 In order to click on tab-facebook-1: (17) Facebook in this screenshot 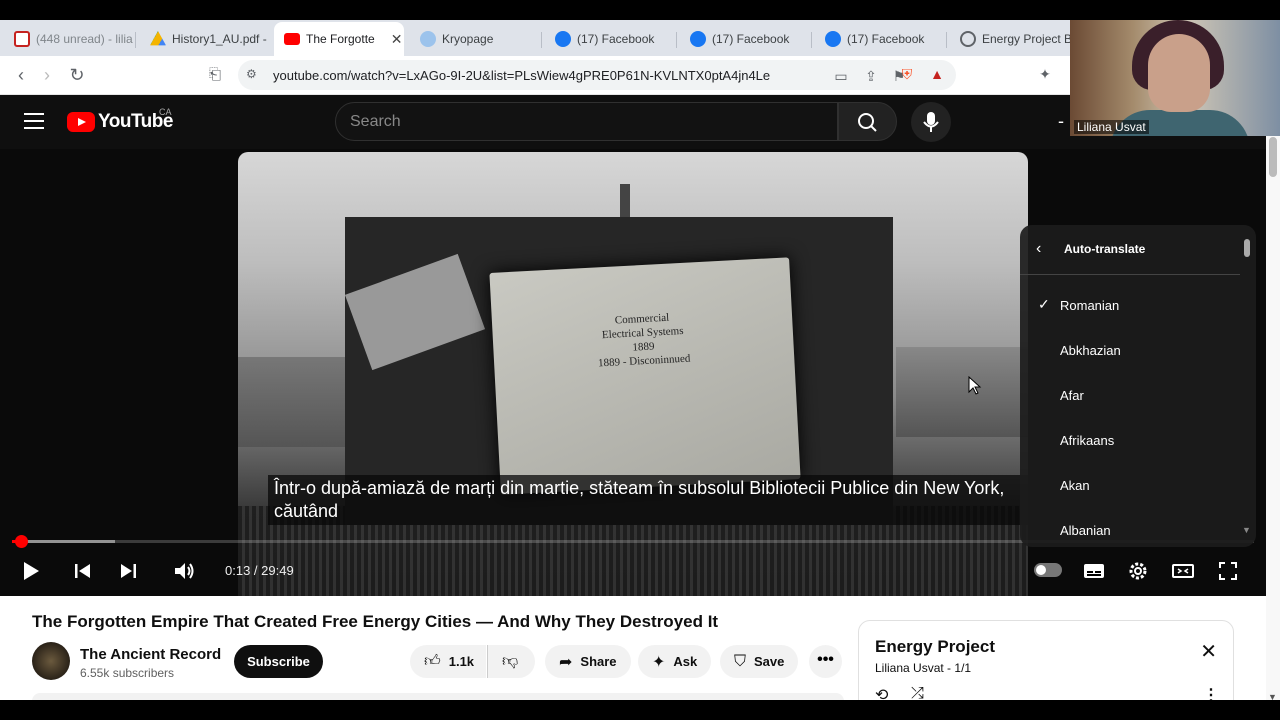, I will do `click(611, 39)`.